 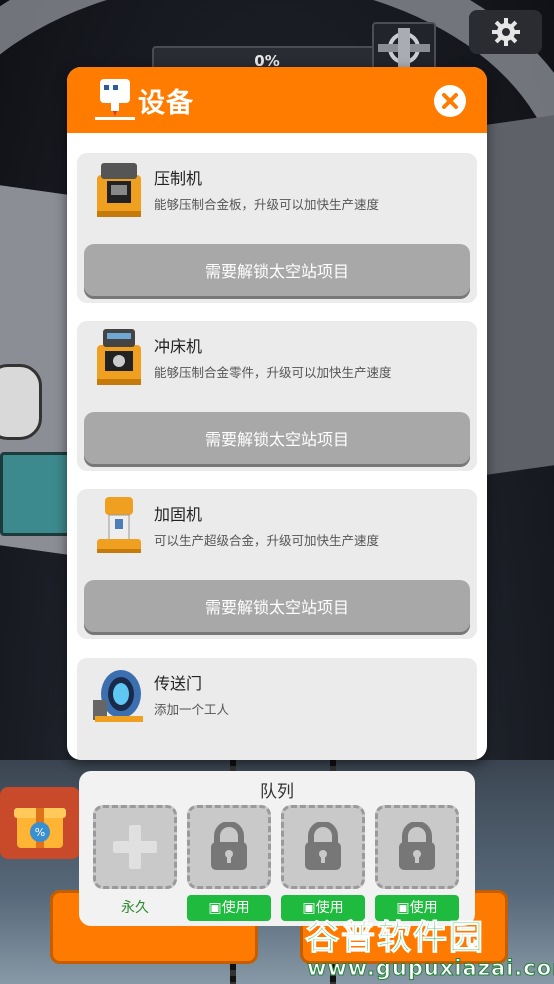 I want to click on gear-icon, so click(x=505, y=32).